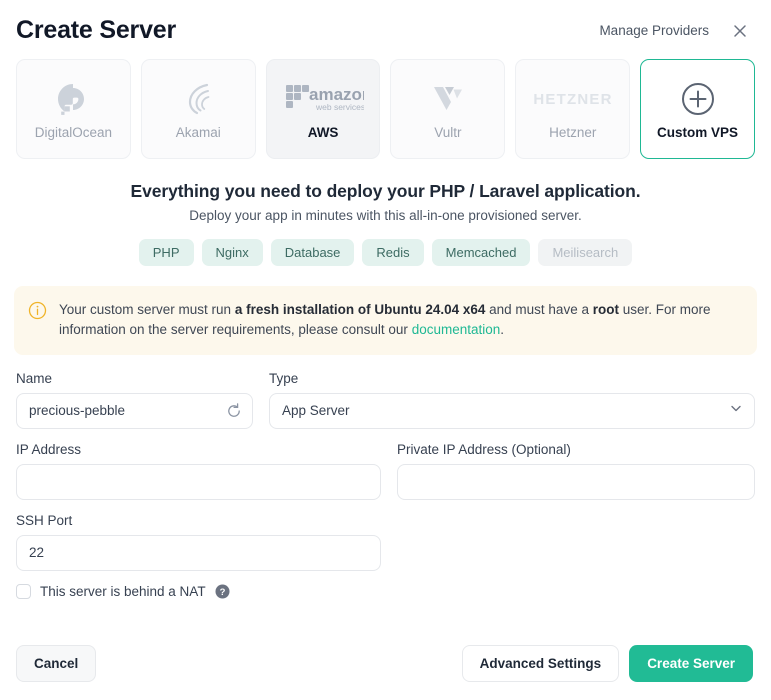 The image size is (771, 700). I want to click on provider-card-vultr: Vultr, so click(448, 109).